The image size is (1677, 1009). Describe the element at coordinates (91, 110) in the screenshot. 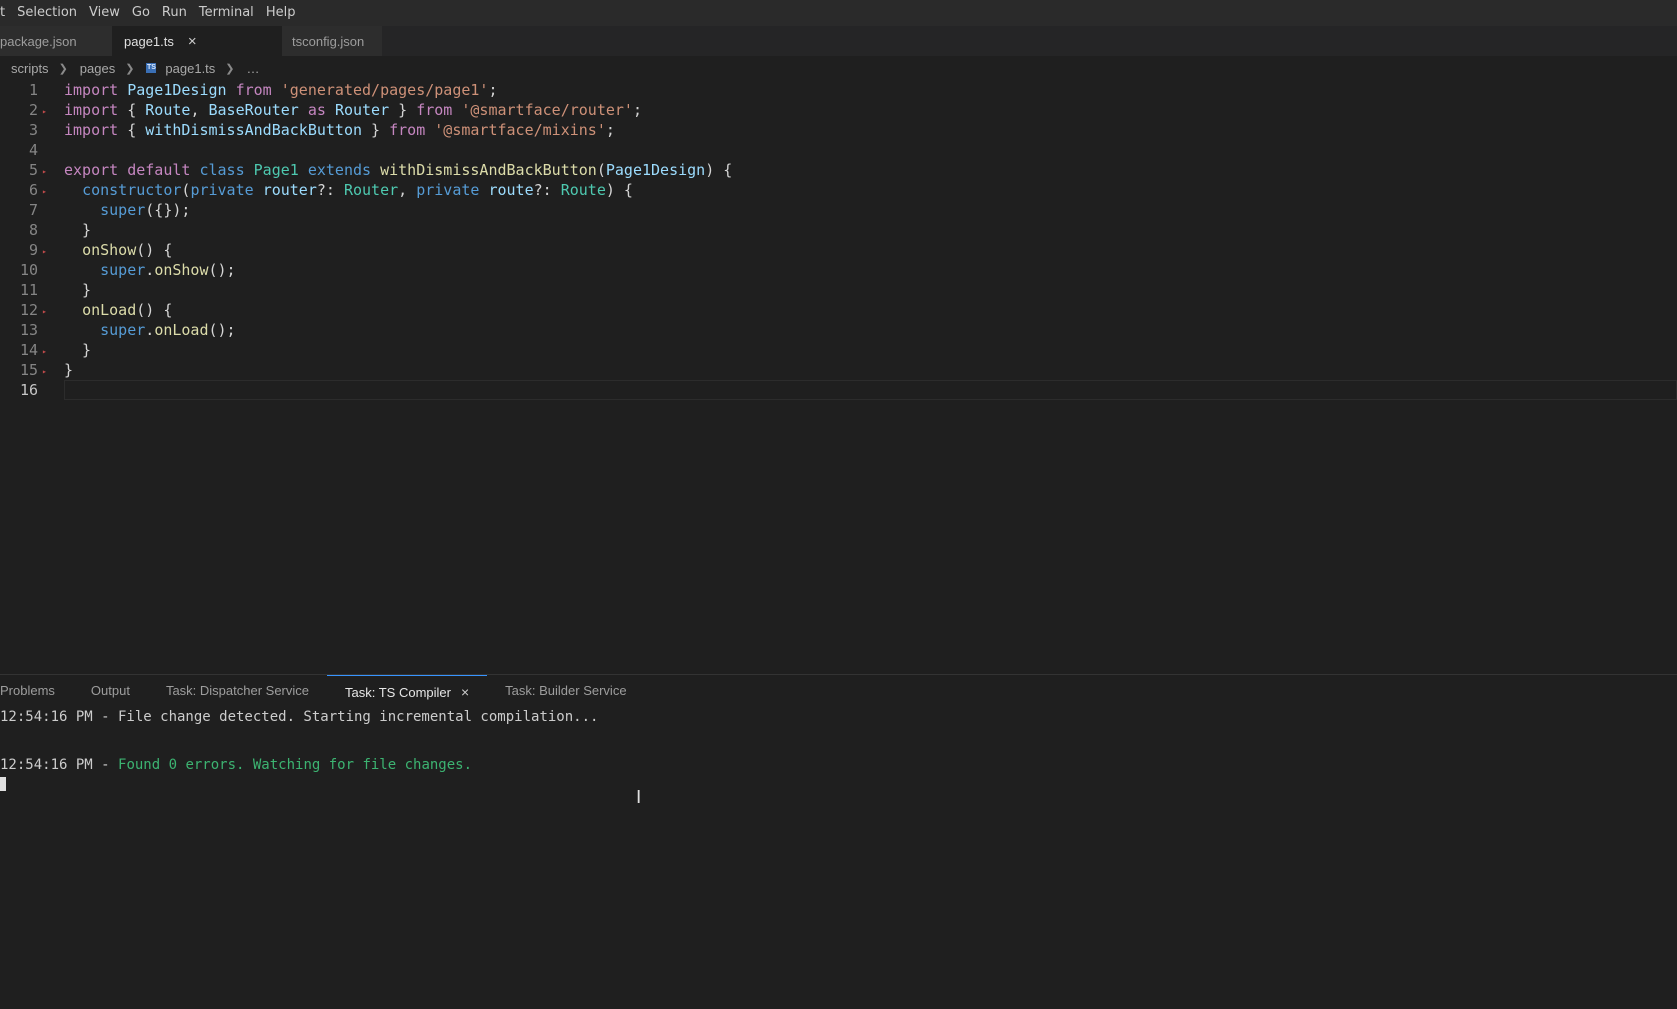

I see `code-token: import` at that location.